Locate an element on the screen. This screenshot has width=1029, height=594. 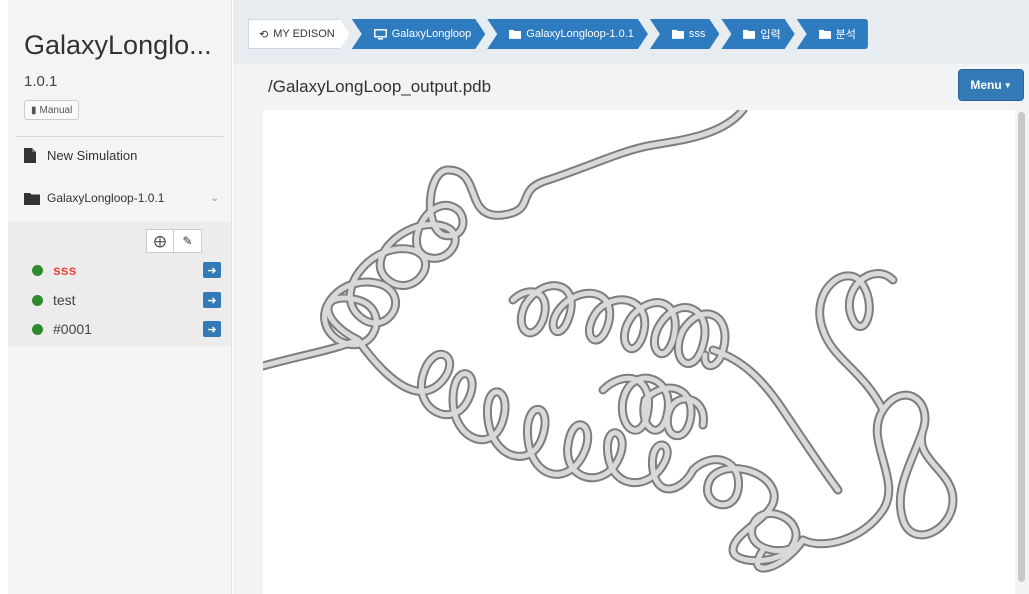
job-item-sss: sss ➜ is located at coordinates (126, 270).